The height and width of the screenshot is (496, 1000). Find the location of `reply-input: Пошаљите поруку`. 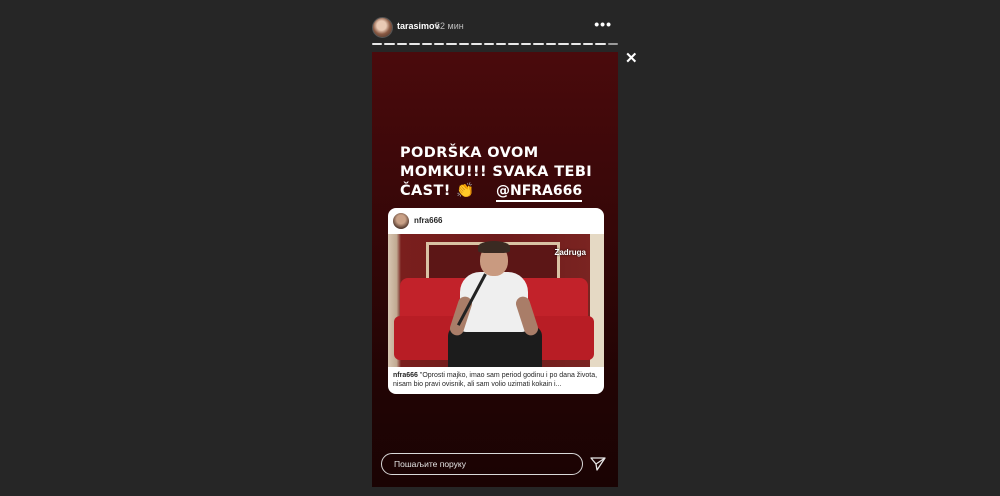

reply-input: Пошаљите поруку is located at coordinates (482, 464).